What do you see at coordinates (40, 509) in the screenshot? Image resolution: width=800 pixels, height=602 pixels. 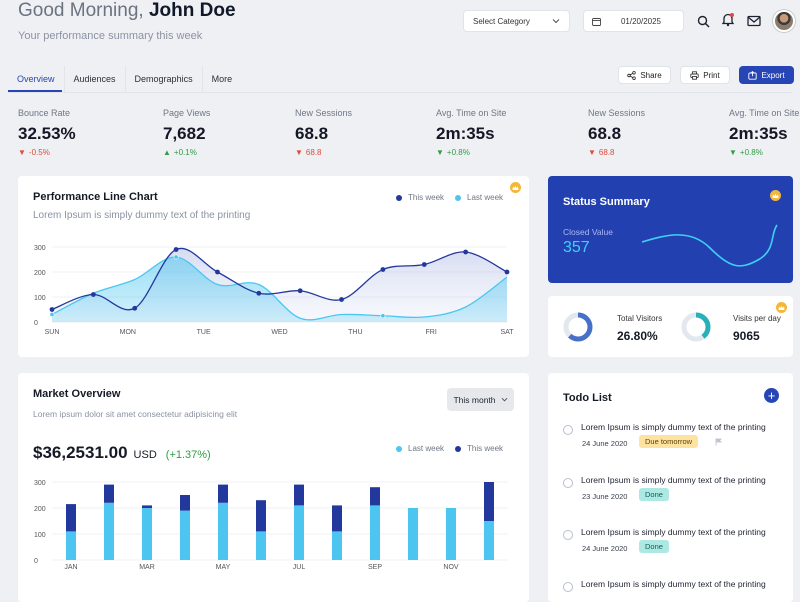 I see `y-tick-label: 200` at bounding box center [40, 509].